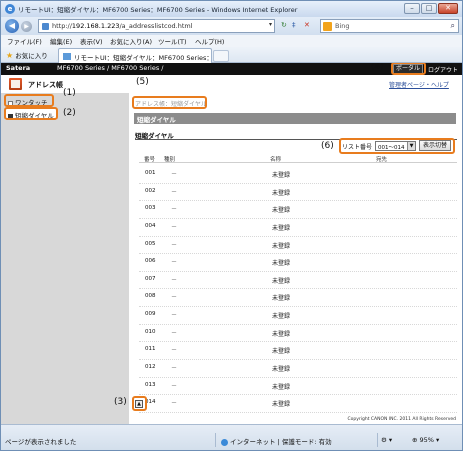  I want to click on portal-button: ポータルへ, so click(408, 72).